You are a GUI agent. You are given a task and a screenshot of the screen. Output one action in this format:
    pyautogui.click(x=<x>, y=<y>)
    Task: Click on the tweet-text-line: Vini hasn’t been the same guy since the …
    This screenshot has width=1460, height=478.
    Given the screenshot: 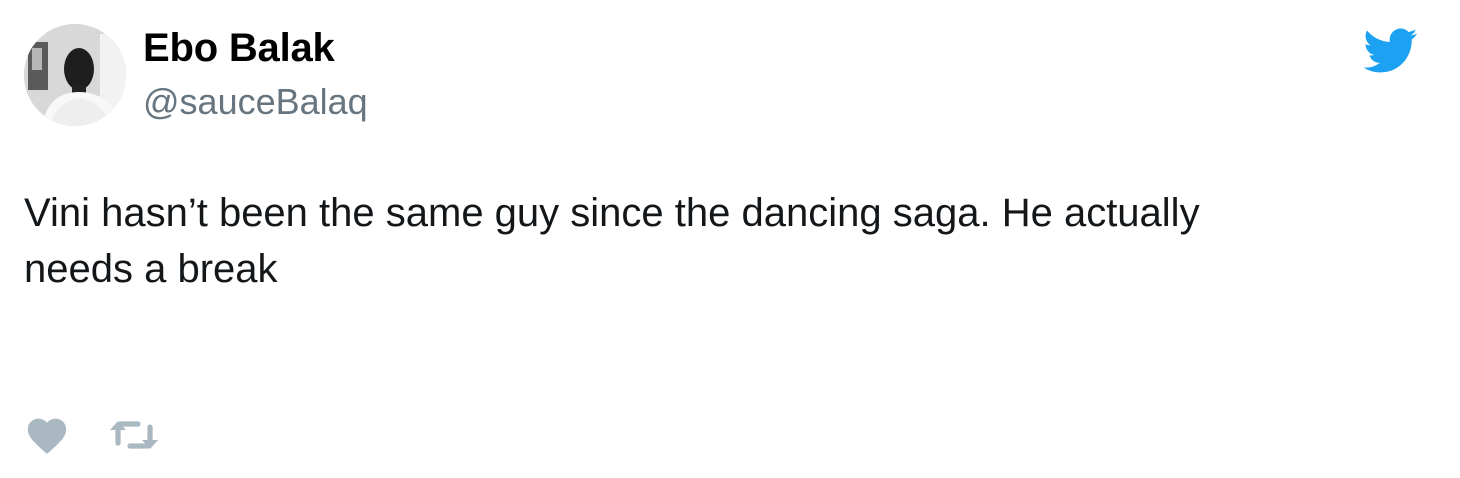 What is the action you would take?
    pyautogui.click(x=612, y=213)
    